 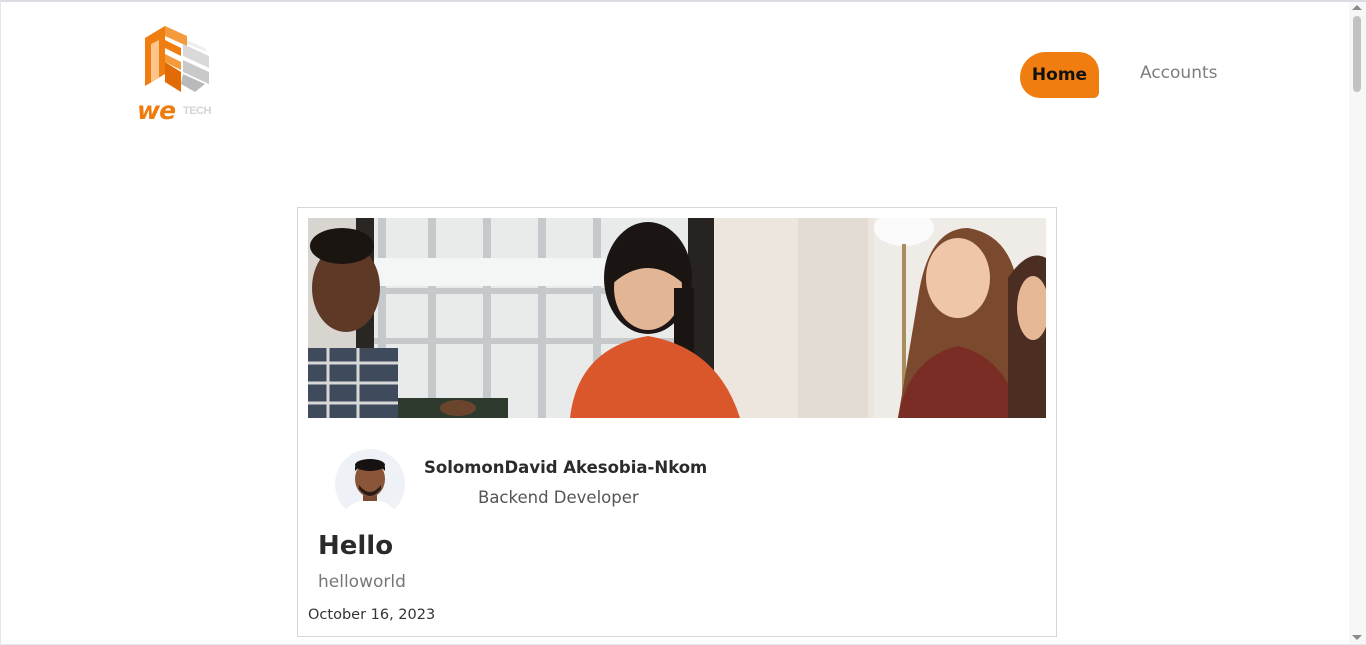 What do you see at coordinates (1357, 54) in the screenshot?
I see `scroll-thumb` at bounding box center [1357, 54].